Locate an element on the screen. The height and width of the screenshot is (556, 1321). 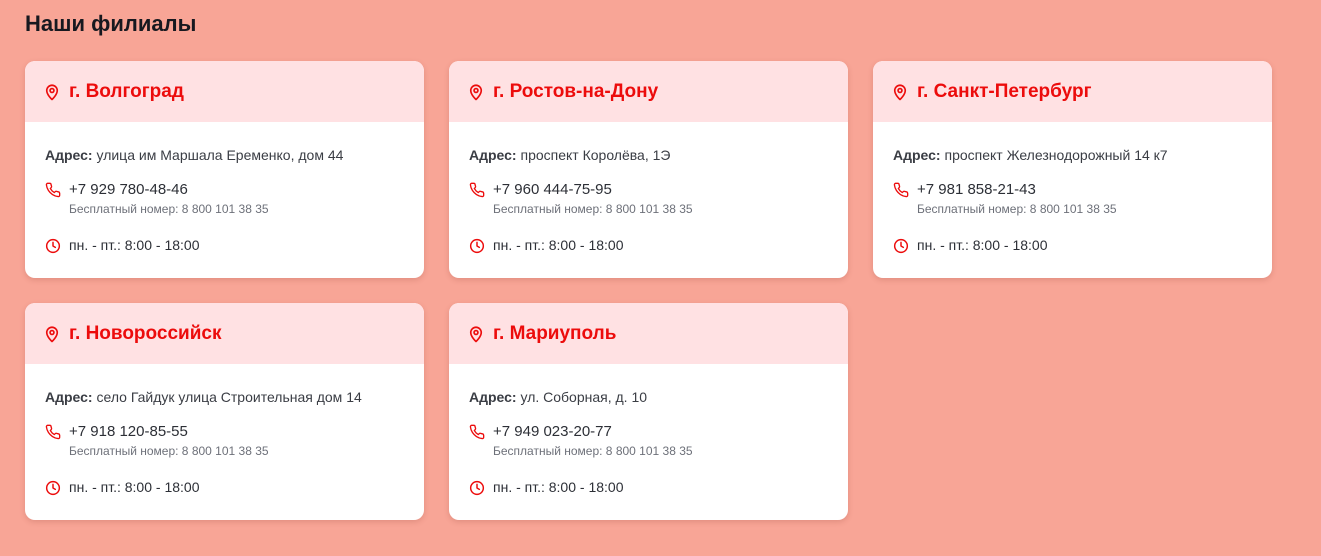
address-value: проспект Железнодорожный 14 к7 is located at coordinates (1054, 155).